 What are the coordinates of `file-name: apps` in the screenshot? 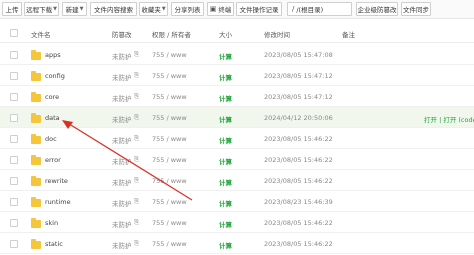 It's located at (53, 55).